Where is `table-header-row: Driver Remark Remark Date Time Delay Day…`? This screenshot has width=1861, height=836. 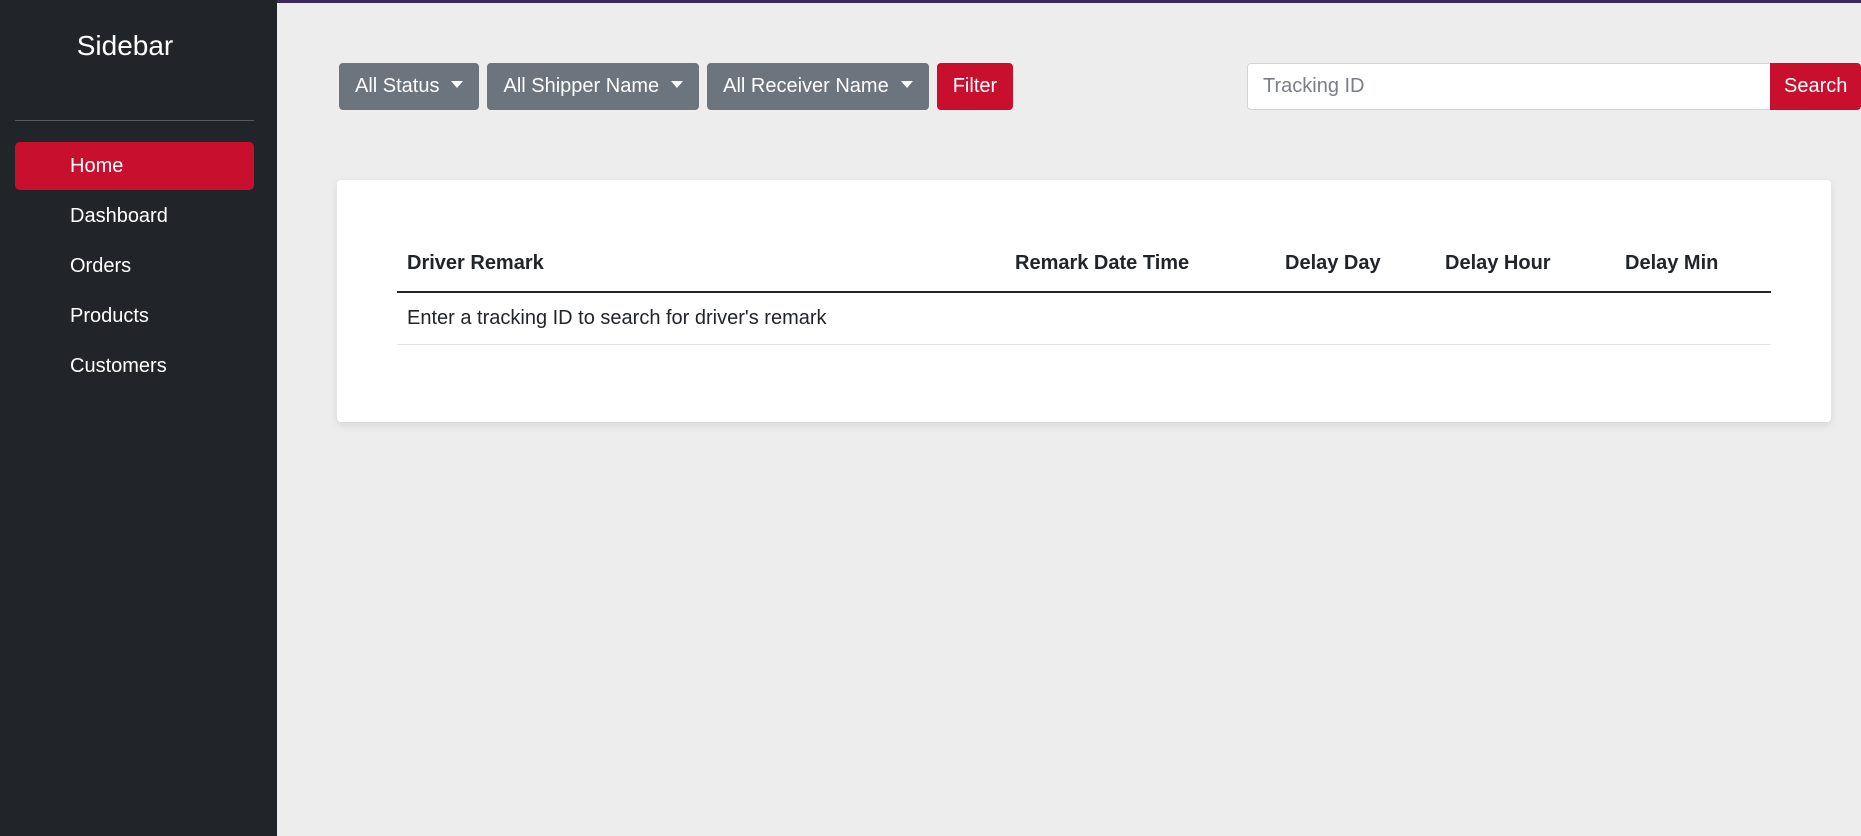
table-header-row: Driver Remark Remark Date Time Delay Day… is located at coordinates (1084, 269).